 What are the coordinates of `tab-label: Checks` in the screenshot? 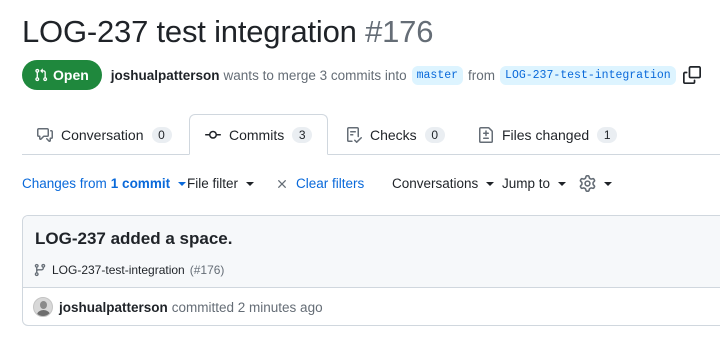 It's located at (393, 135).